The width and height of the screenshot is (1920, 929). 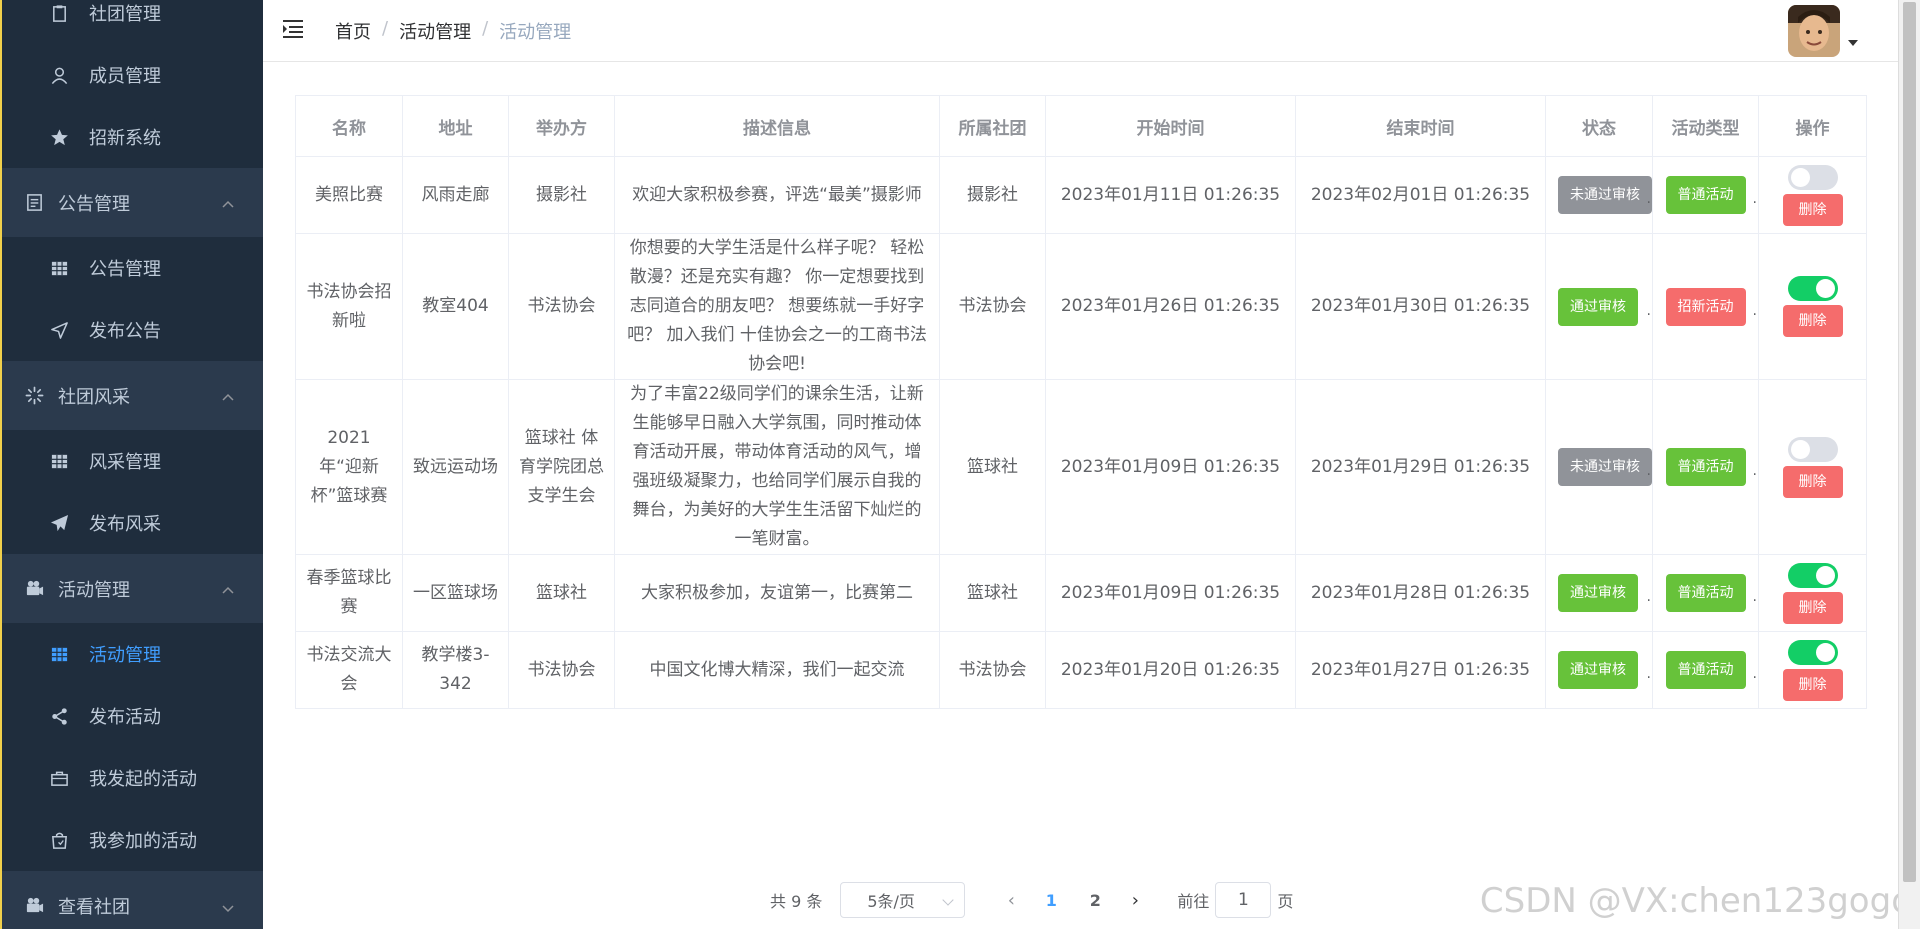 What do you see at coordinates (455, 306) in the screenshot?
I see `cell-address: 教室404` at bounding box center [455, 306].